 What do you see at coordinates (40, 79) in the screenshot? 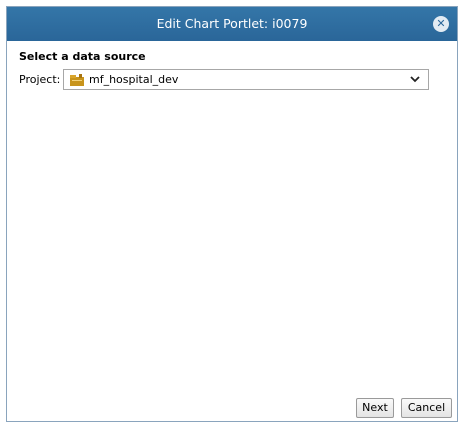
I see `project-label: Project:` at bounding box center [40, 79].